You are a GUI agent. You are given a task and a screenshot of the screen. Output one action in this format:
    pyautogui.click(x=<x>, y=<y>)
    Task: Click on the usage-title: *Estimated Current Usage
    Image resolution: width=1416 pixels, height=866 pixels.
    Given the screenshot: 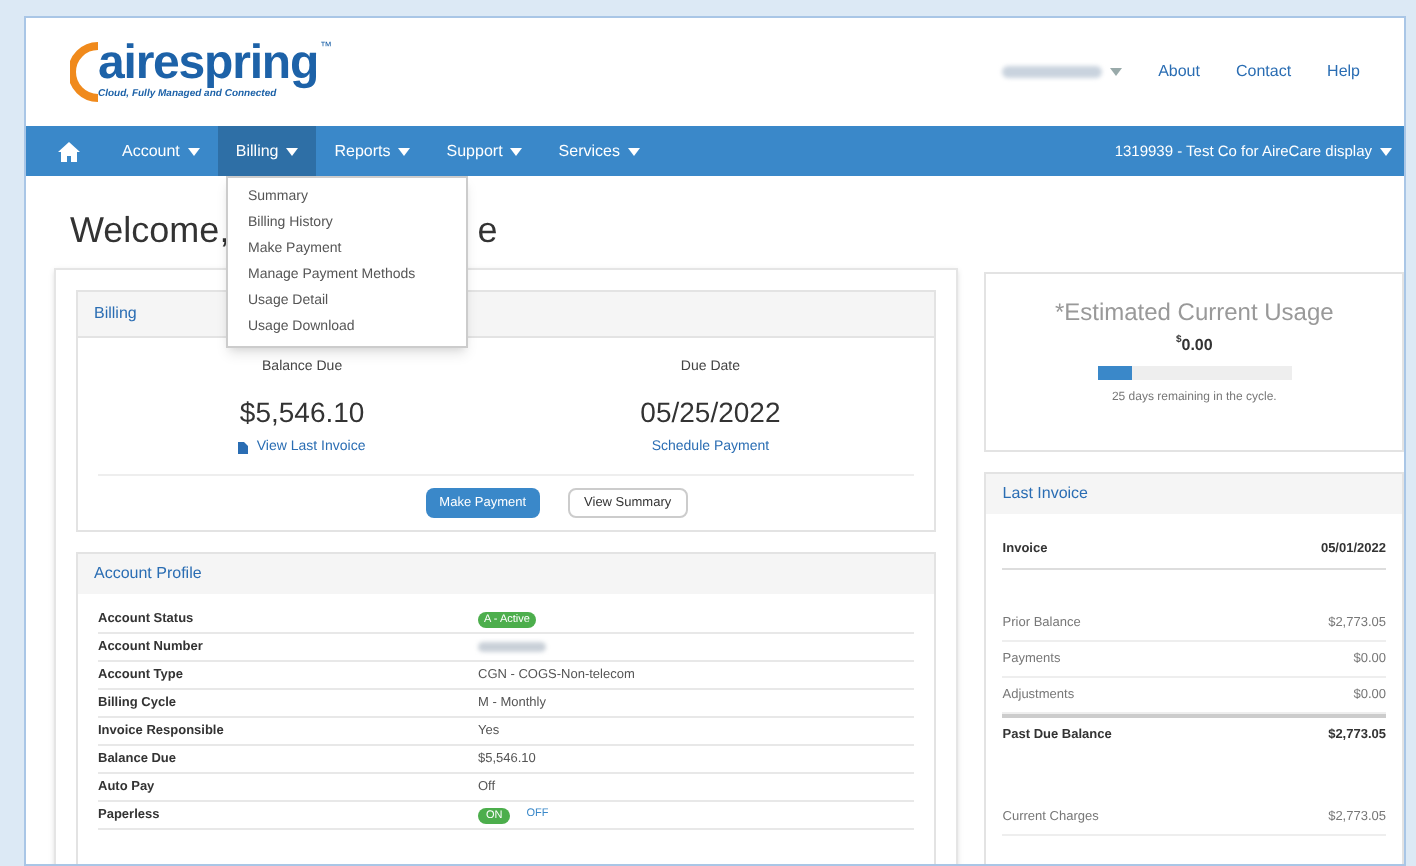 What is the action you would take?
    pyautogui.click(x=1194, y=313)
    